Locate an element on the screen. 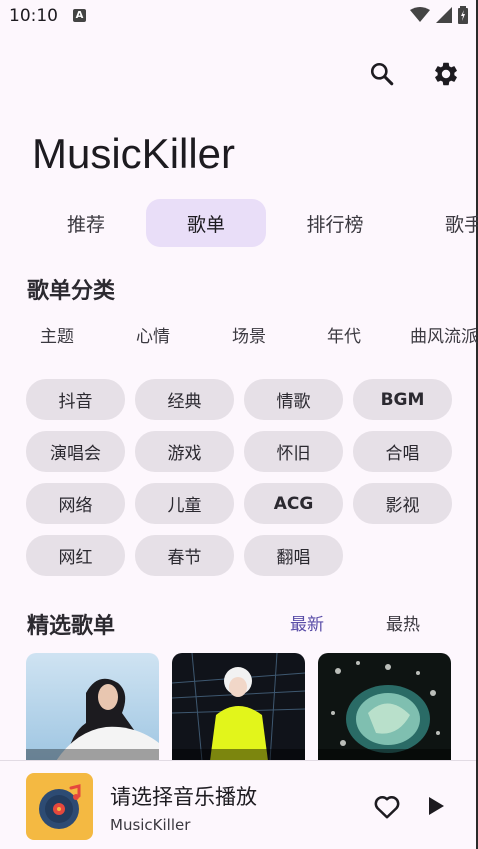 This screenshot has height=849, width=478. tab-charts: 排行榜 is located at coordinates (335, 223).